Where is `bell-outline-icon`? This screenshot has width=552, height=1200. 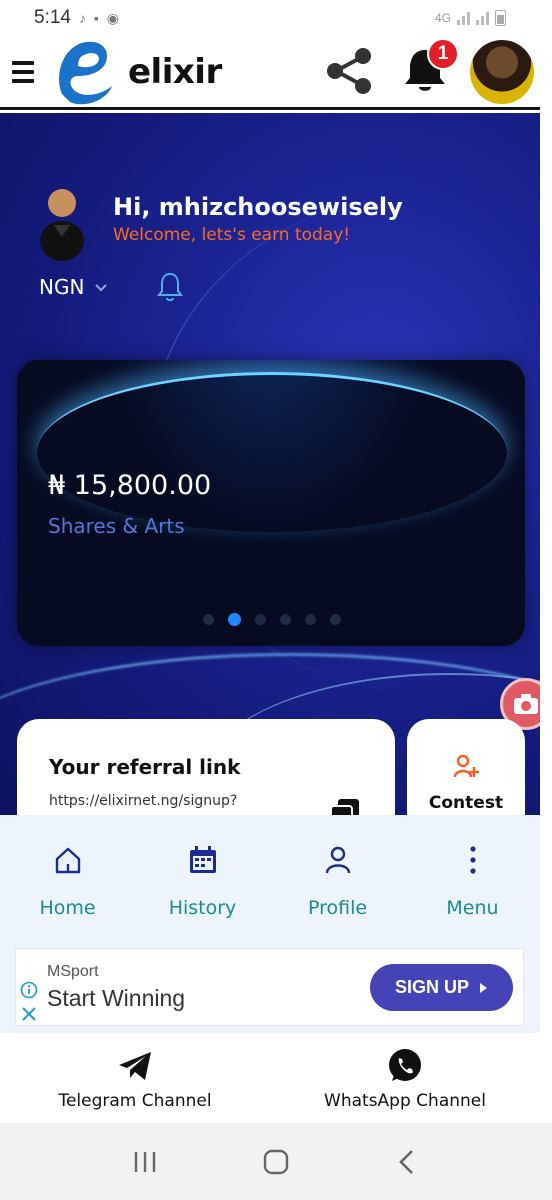 bell-outline-icon is located at coordinates (170, 287).